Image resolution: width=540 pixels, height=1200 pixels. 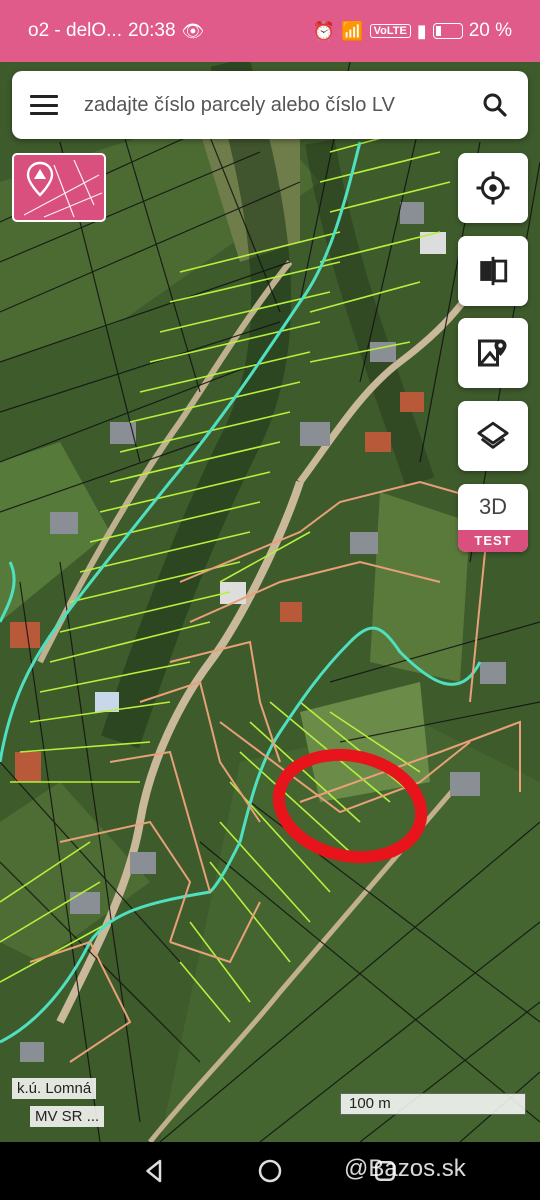 I want to click on back-icon, so click(x=155, y=1171).